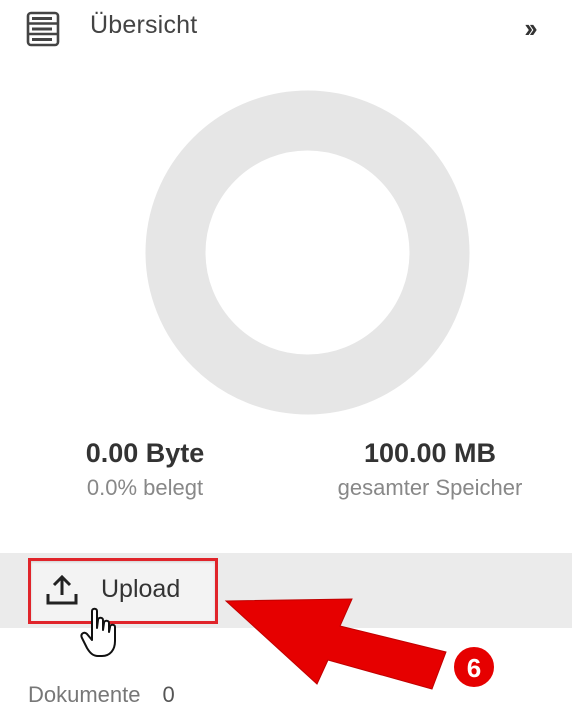  I want to click on documents-count: Dokumente 0, so click(101, 695).